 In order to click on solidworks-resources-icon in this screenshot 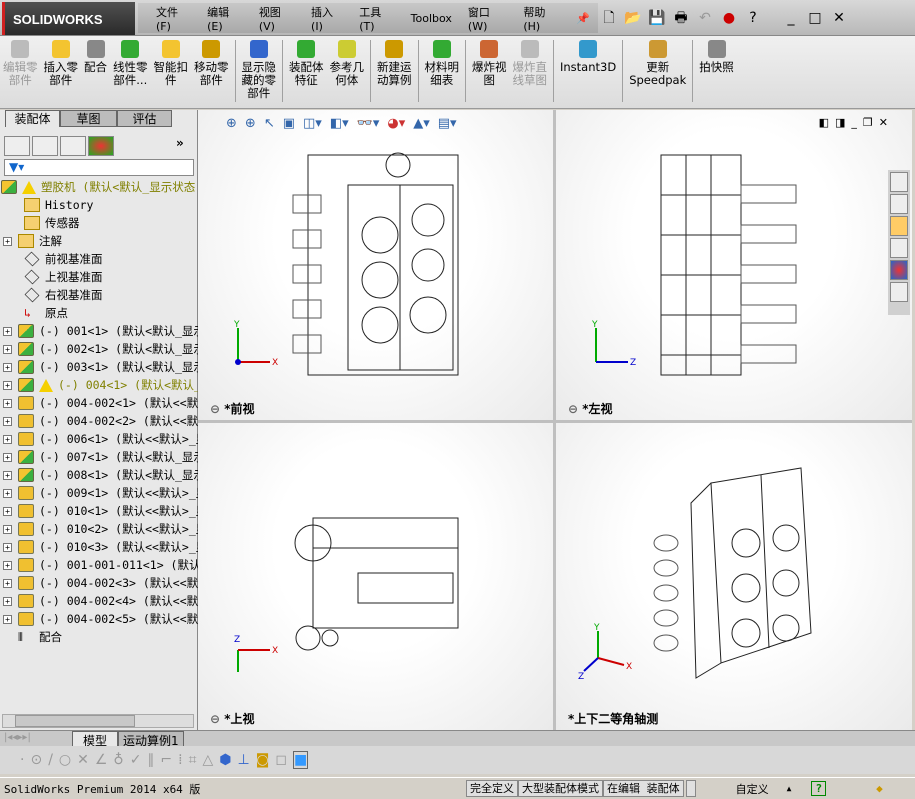, I will do `click(899, 182)`.